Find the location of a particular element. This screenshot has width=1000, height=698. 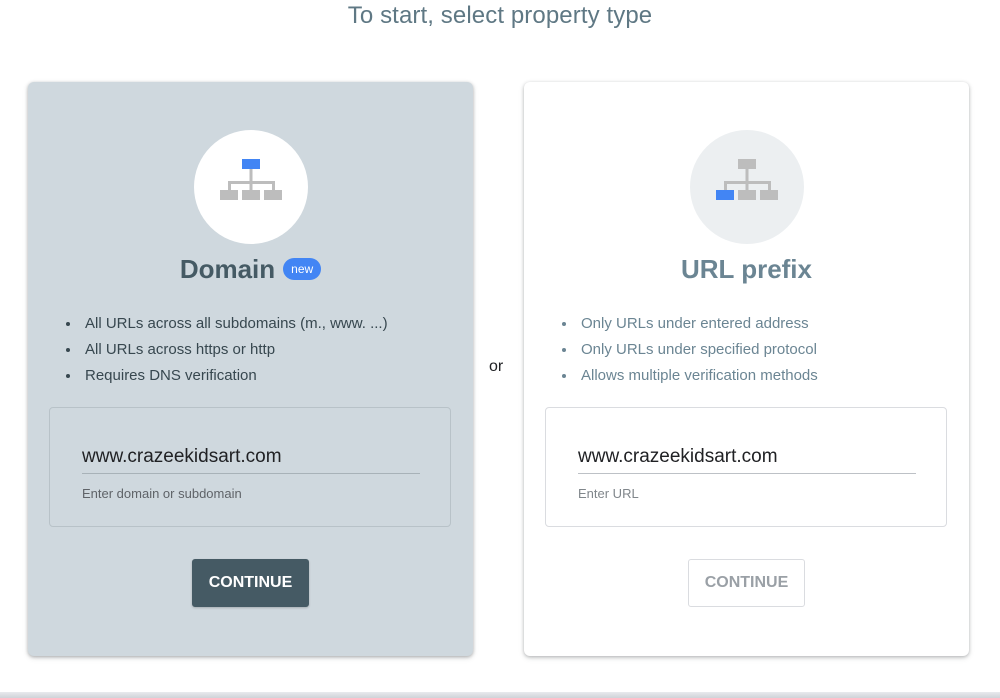

domain-card-title: Domain new is located at coordinates (250, 269).